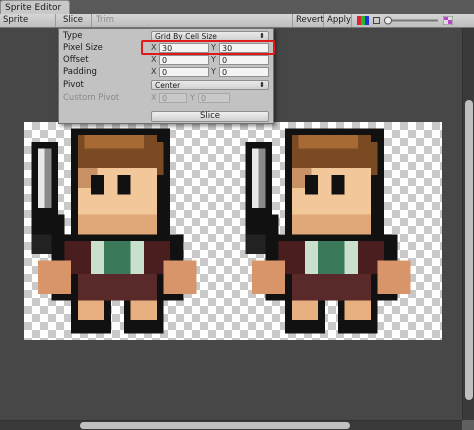 The image size is (474, 430). I want to click on padding-y-label: Y, so click(213, 71).